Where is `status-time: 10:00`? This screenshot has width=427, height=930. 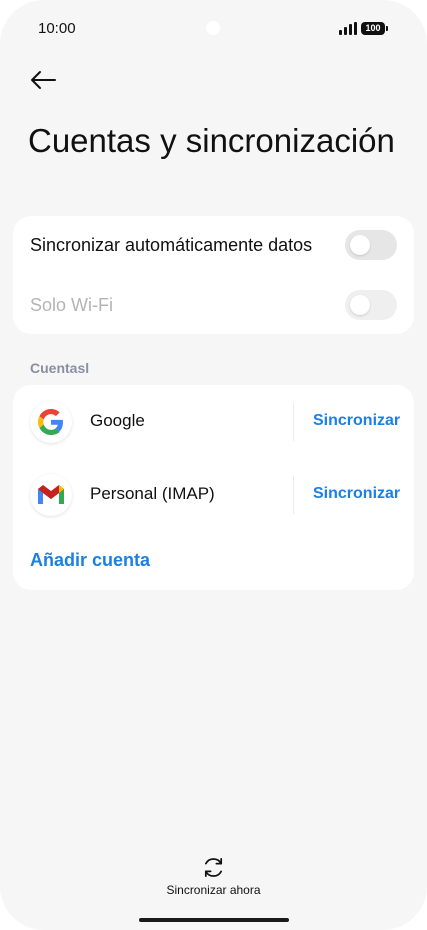
status-time: 10:00 is located at coordinates (57, 28).